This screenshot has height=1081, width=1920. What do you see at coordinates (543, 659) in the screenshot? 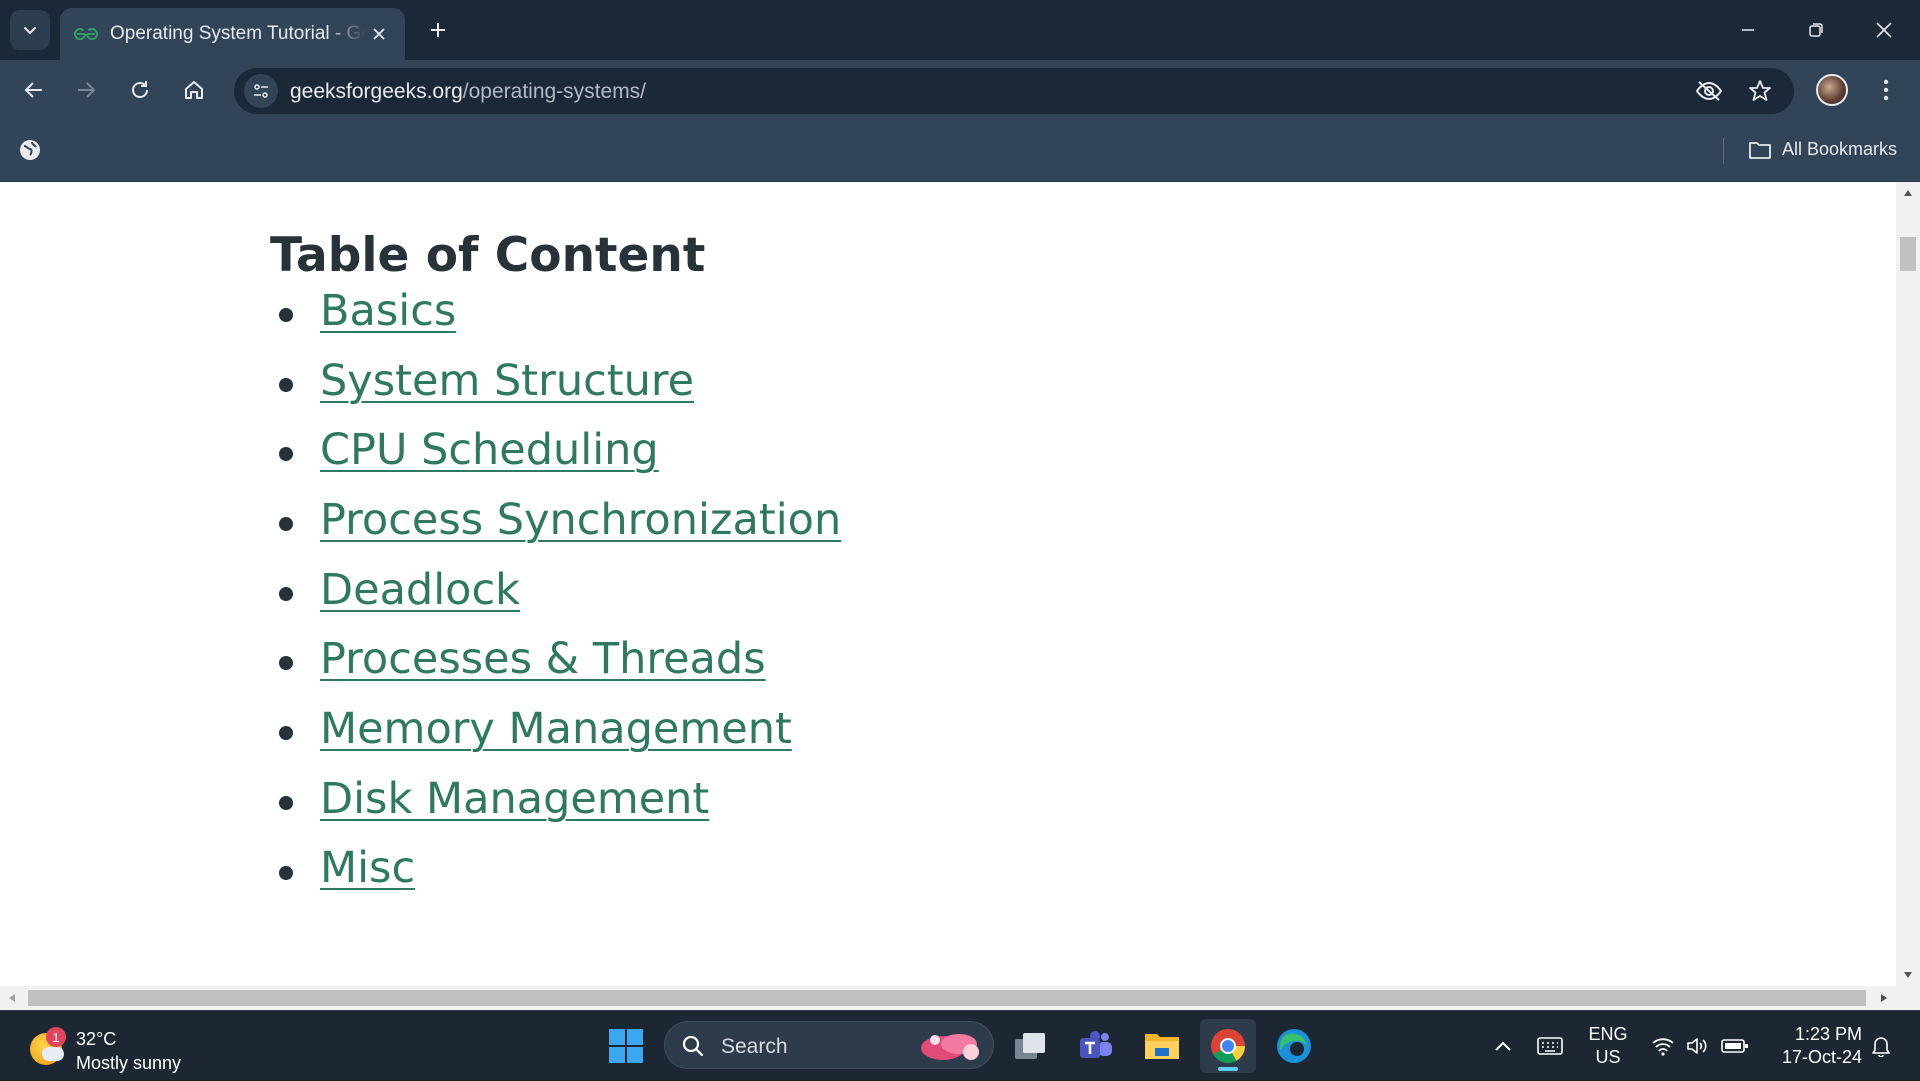
I see `toc-link-processes-threads: Processes & Threads` at bounding box center [543, 659].